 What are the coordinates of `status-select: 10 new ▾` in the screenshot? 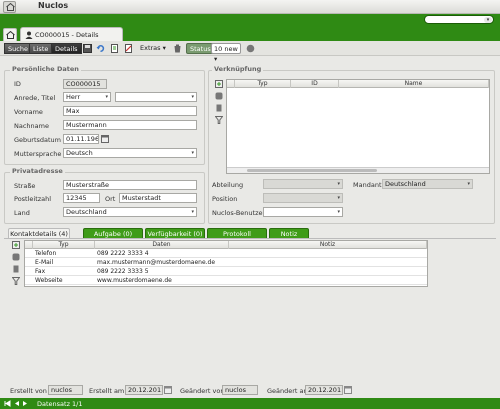 It's located at (226, 53).